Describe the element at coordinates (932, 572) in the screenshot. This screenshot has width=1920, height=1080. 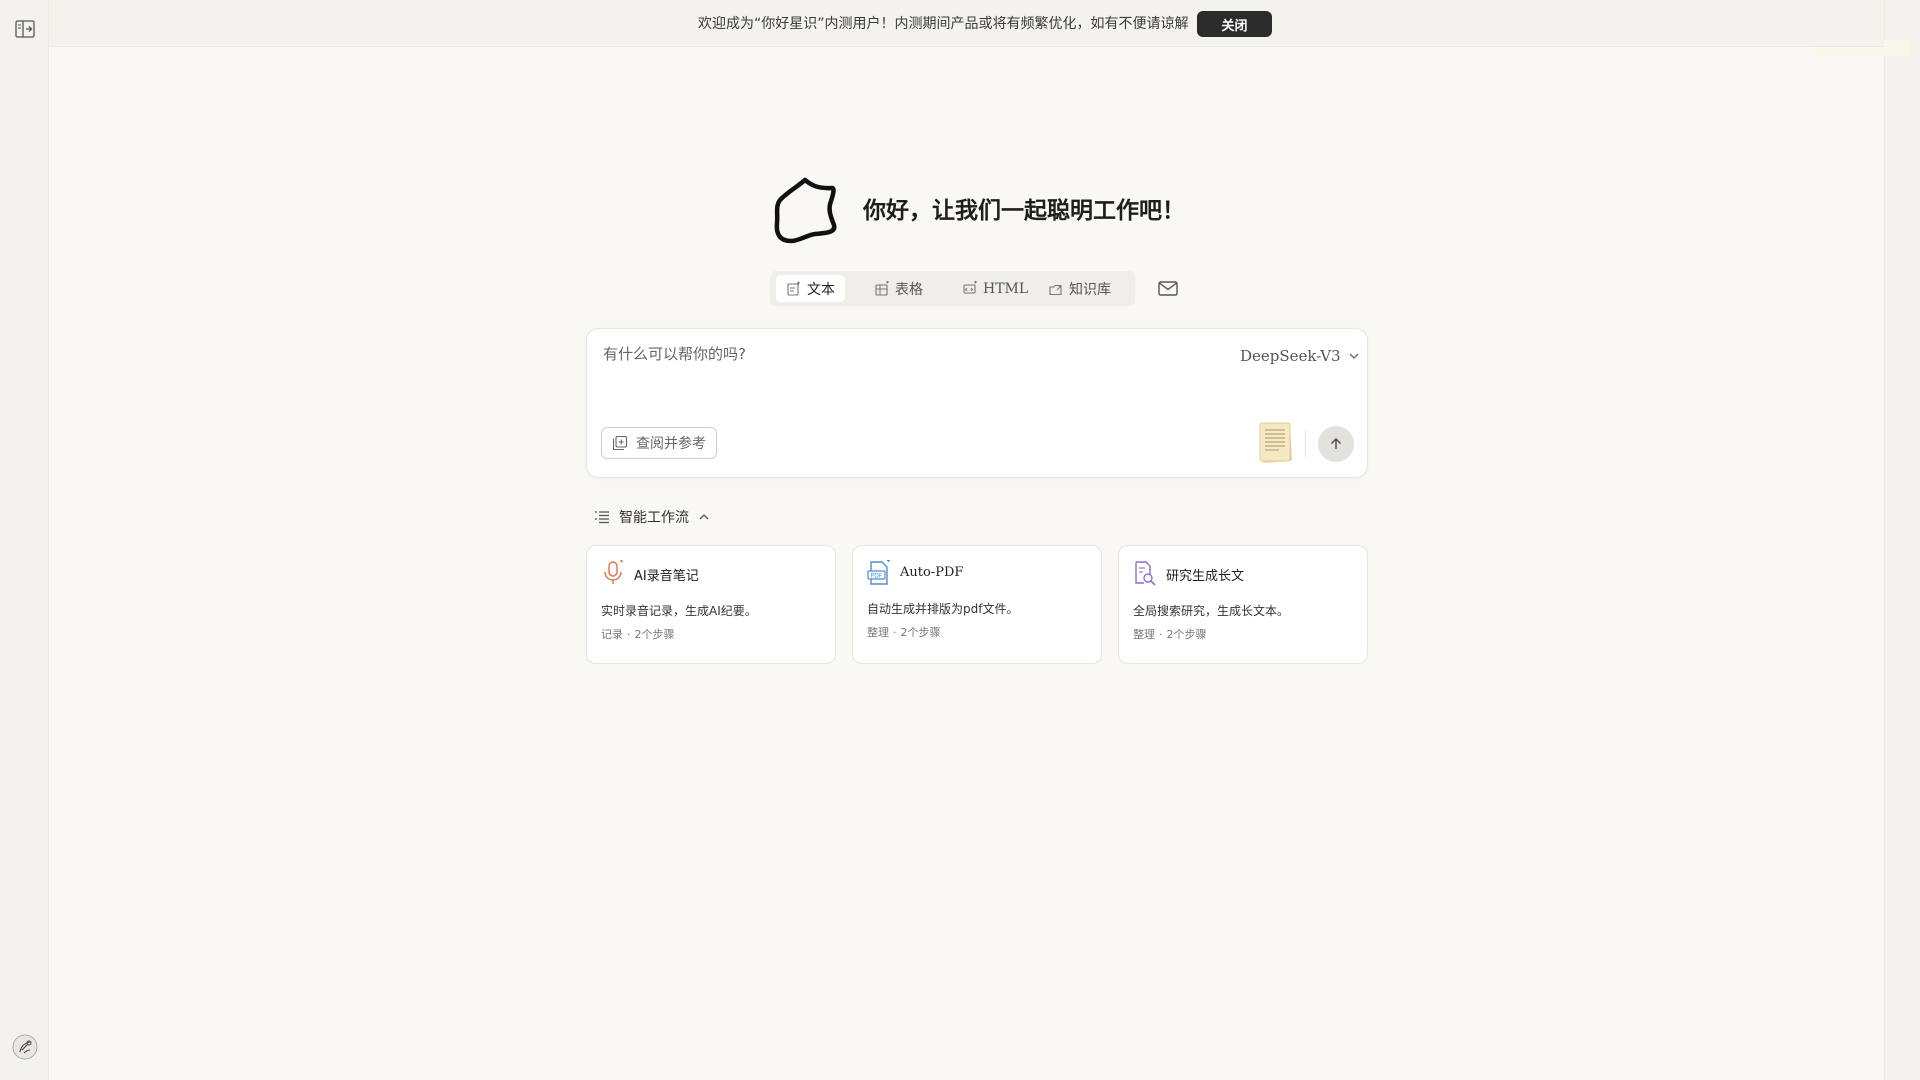
I see `workflow-name: Auto-PDF` at that location.